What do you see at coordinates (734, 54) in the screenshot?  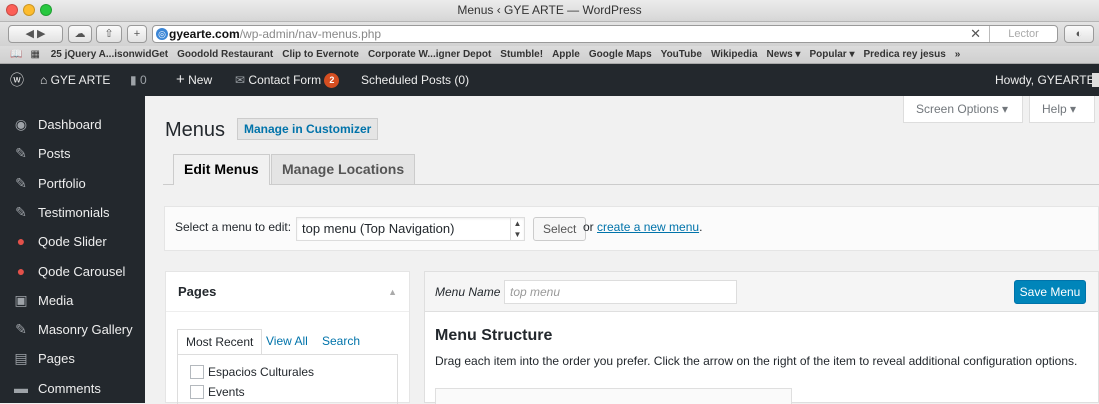 I see `bookmark-item: Wikipedia` at bounding box center [734, 54].